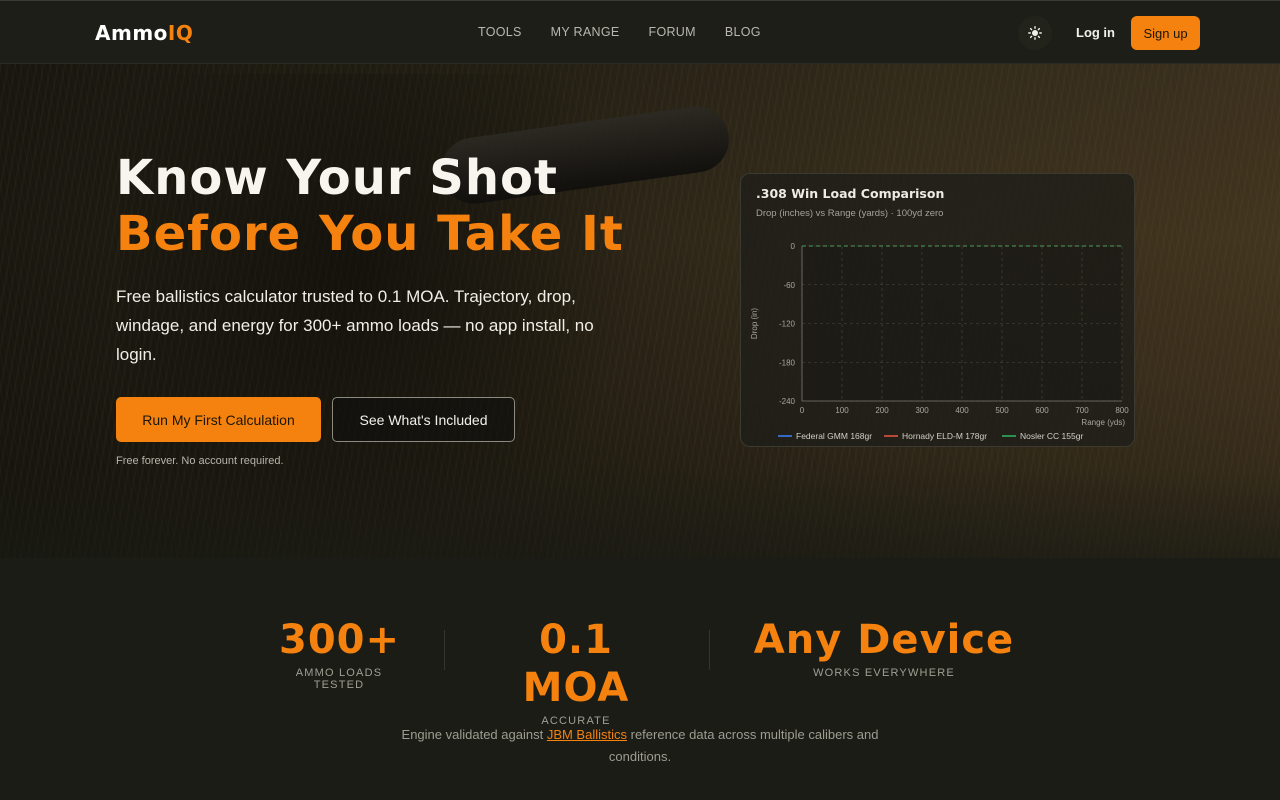 This screenshot has width=1280, height=800. What do you see at coordinates (834, 436) in the screenshot?
I see `legend-label: Federal GMM 168gr` at bounding box center [834, 436].